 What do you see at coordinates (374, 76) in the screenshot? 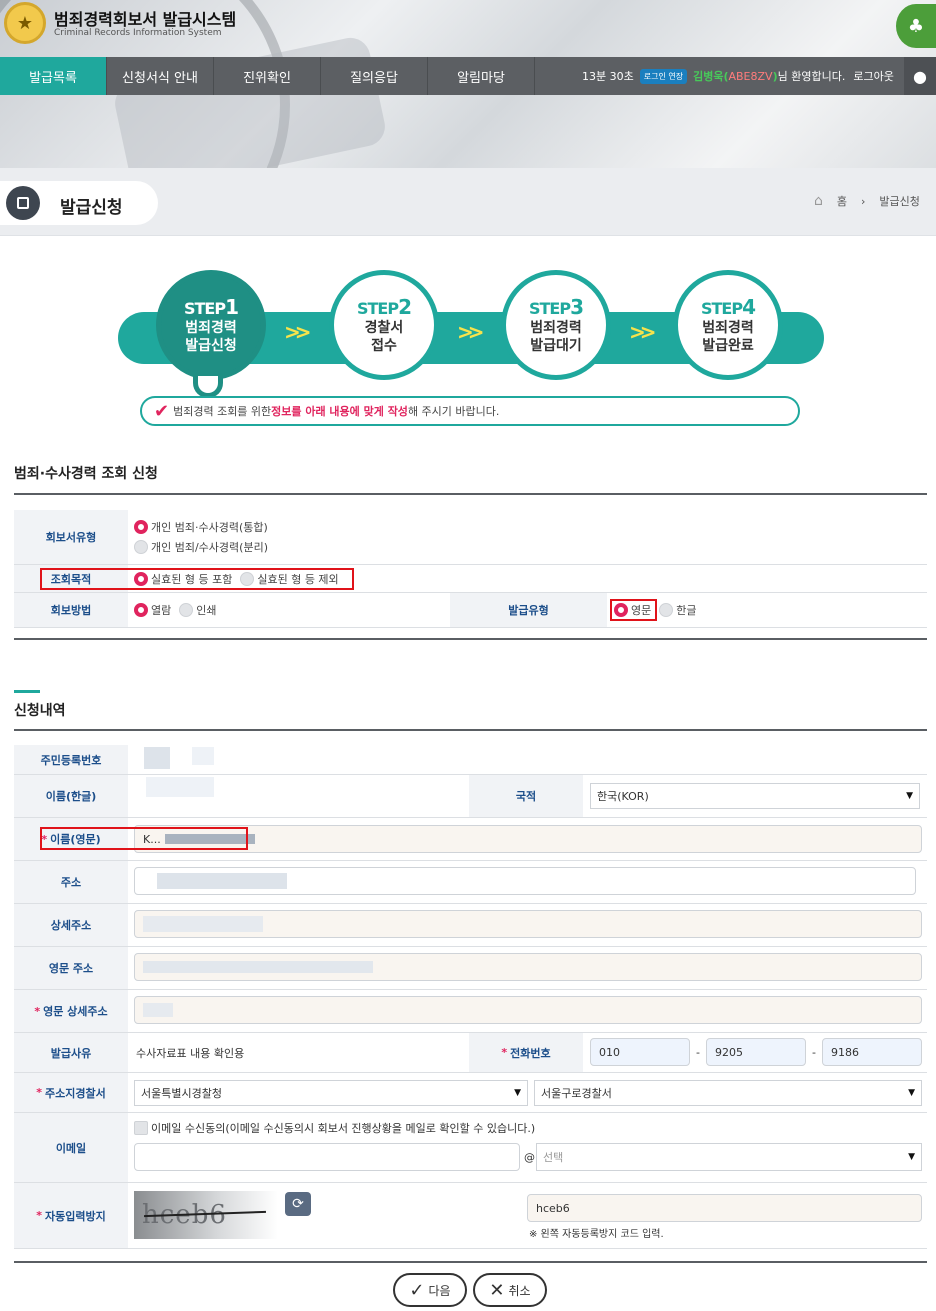
I see `nav-item-qna: 질의응답` at bounding box center [374, 76].